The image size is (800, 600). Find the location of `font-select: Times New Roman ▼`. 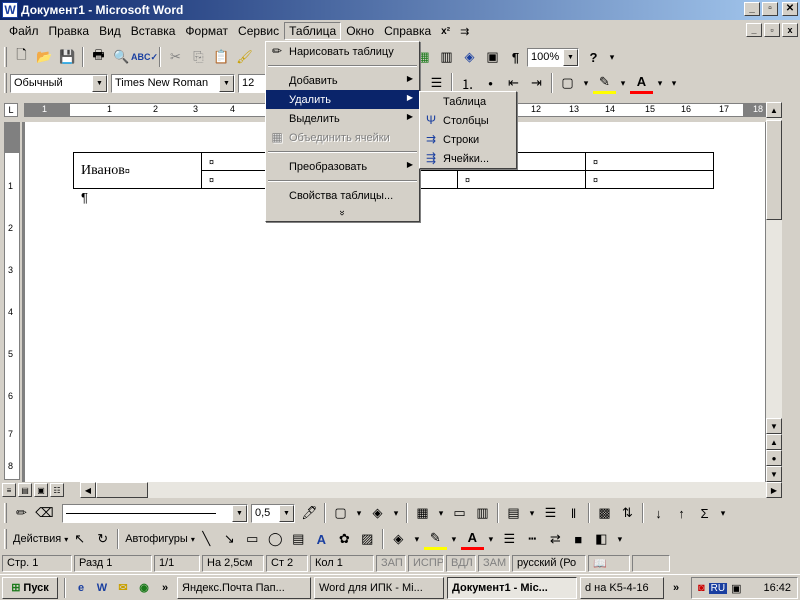

font-select: Times New Roman ▼ is located at coordinates (173, 83).